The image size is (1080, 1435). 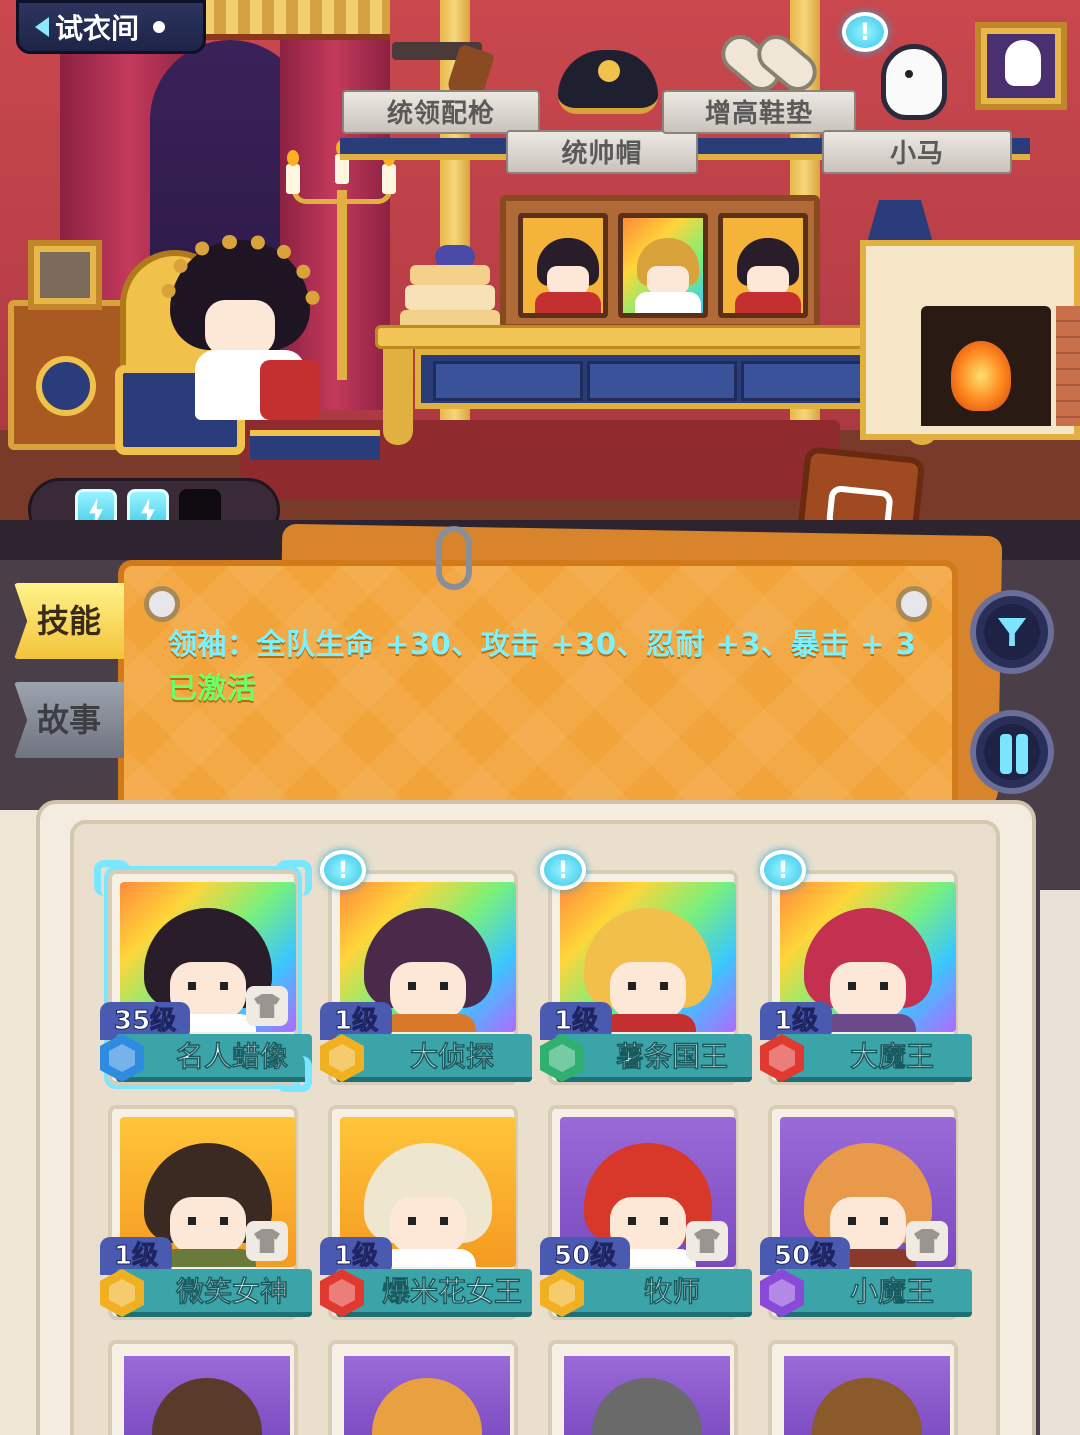 I want to click on character-name: 牧师, so click(x=654, y=1293).